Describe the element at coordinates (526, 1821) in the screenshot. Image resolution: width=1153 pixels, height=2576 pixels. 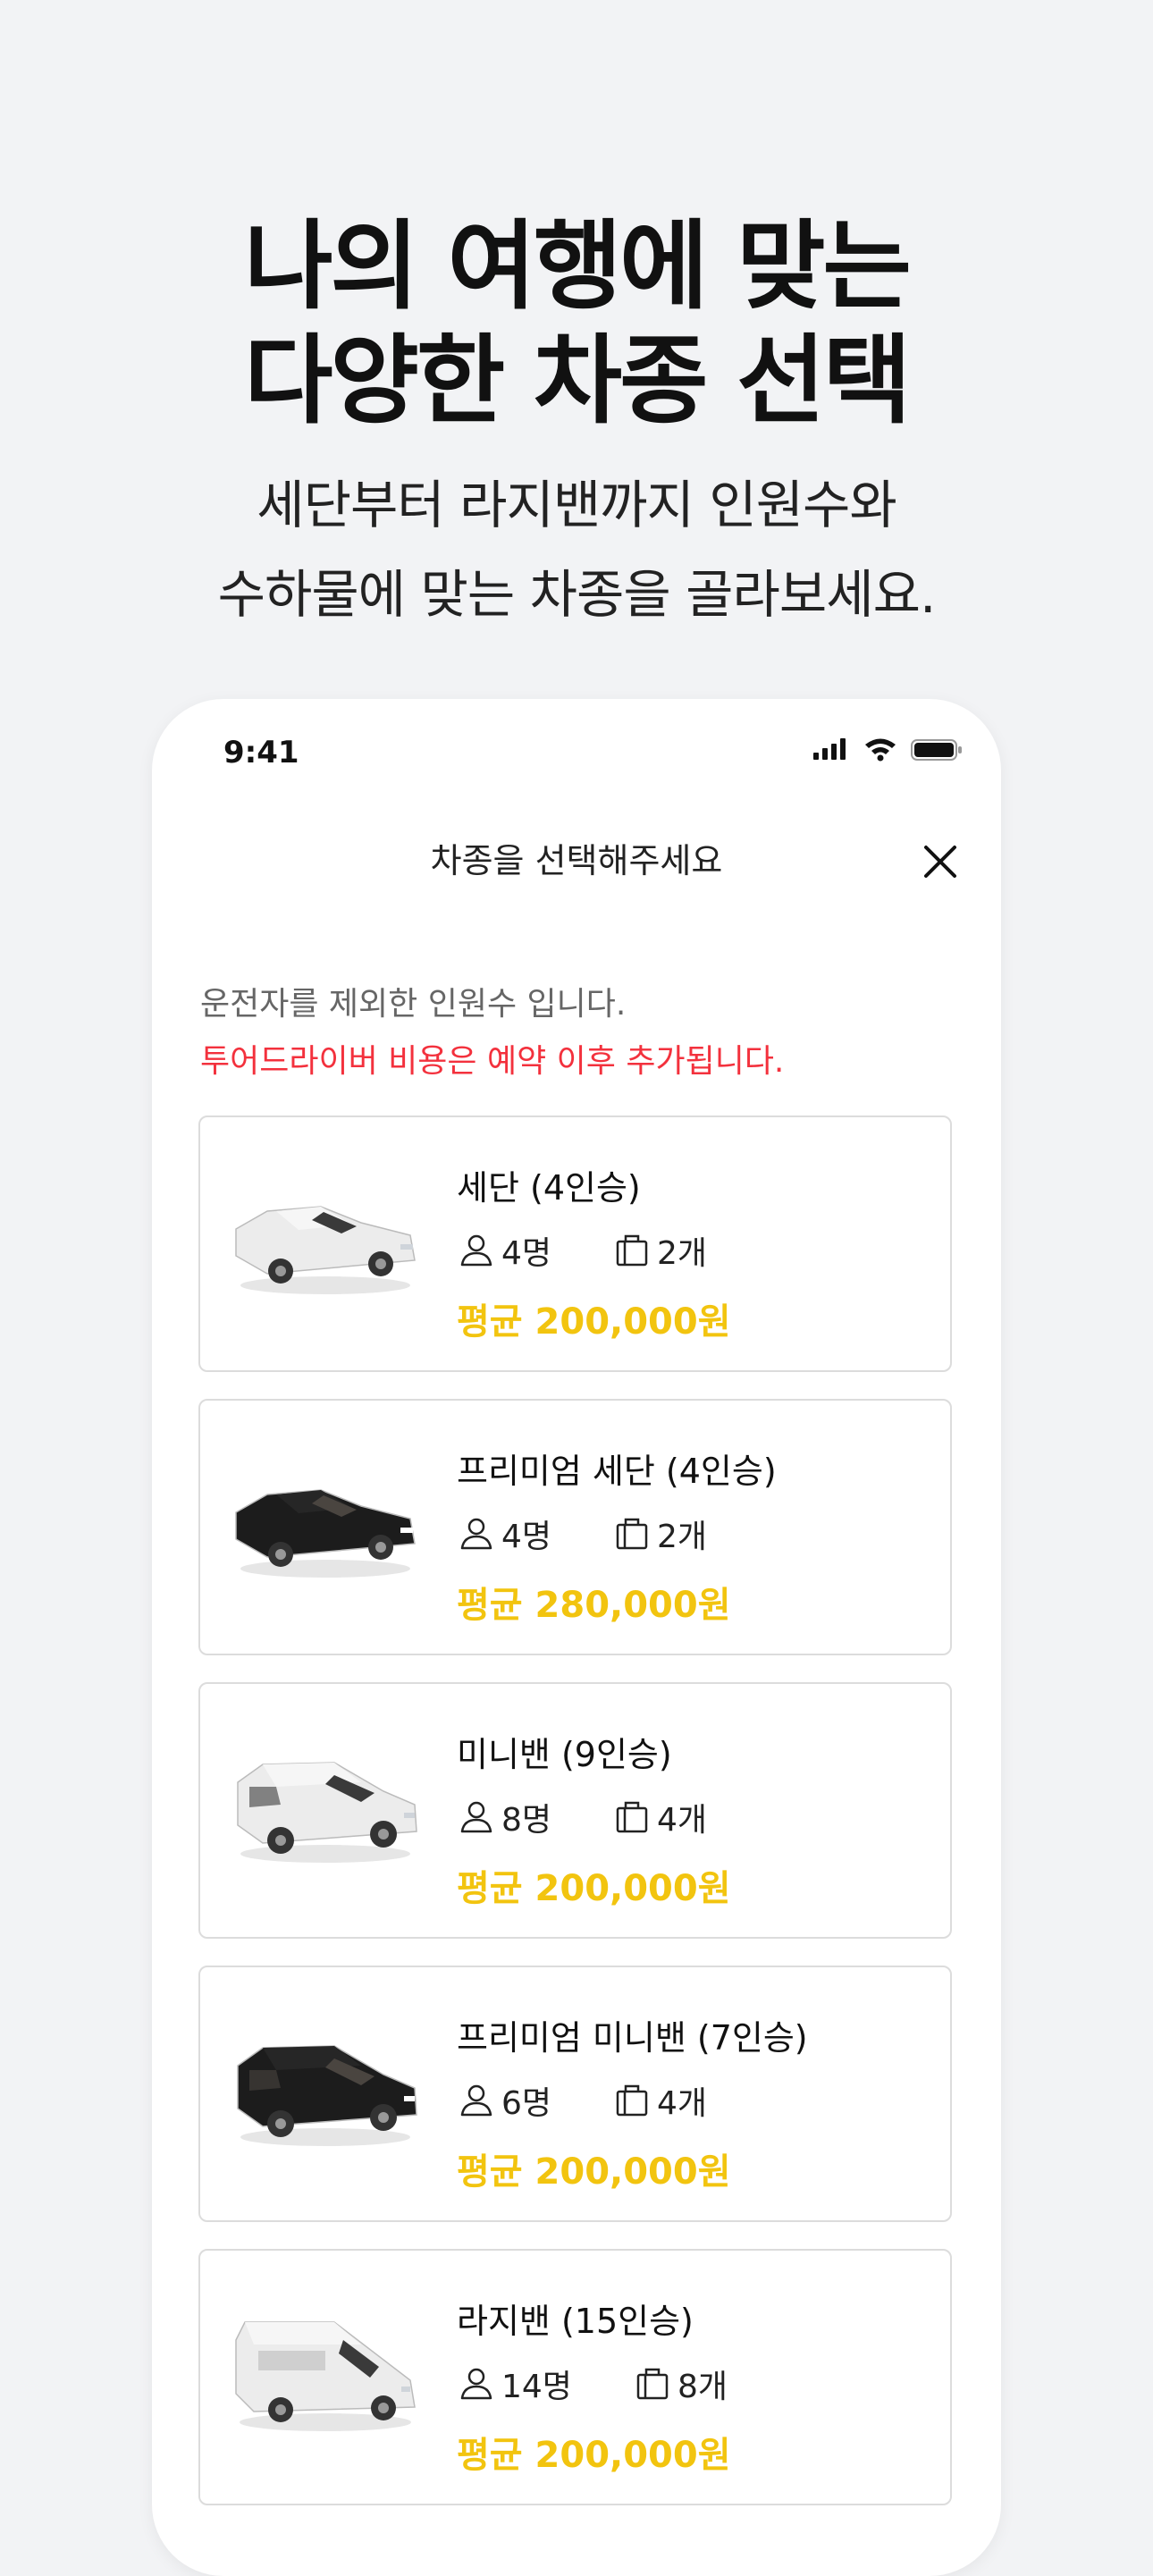
I see `passenger-count: 8명` at that location.